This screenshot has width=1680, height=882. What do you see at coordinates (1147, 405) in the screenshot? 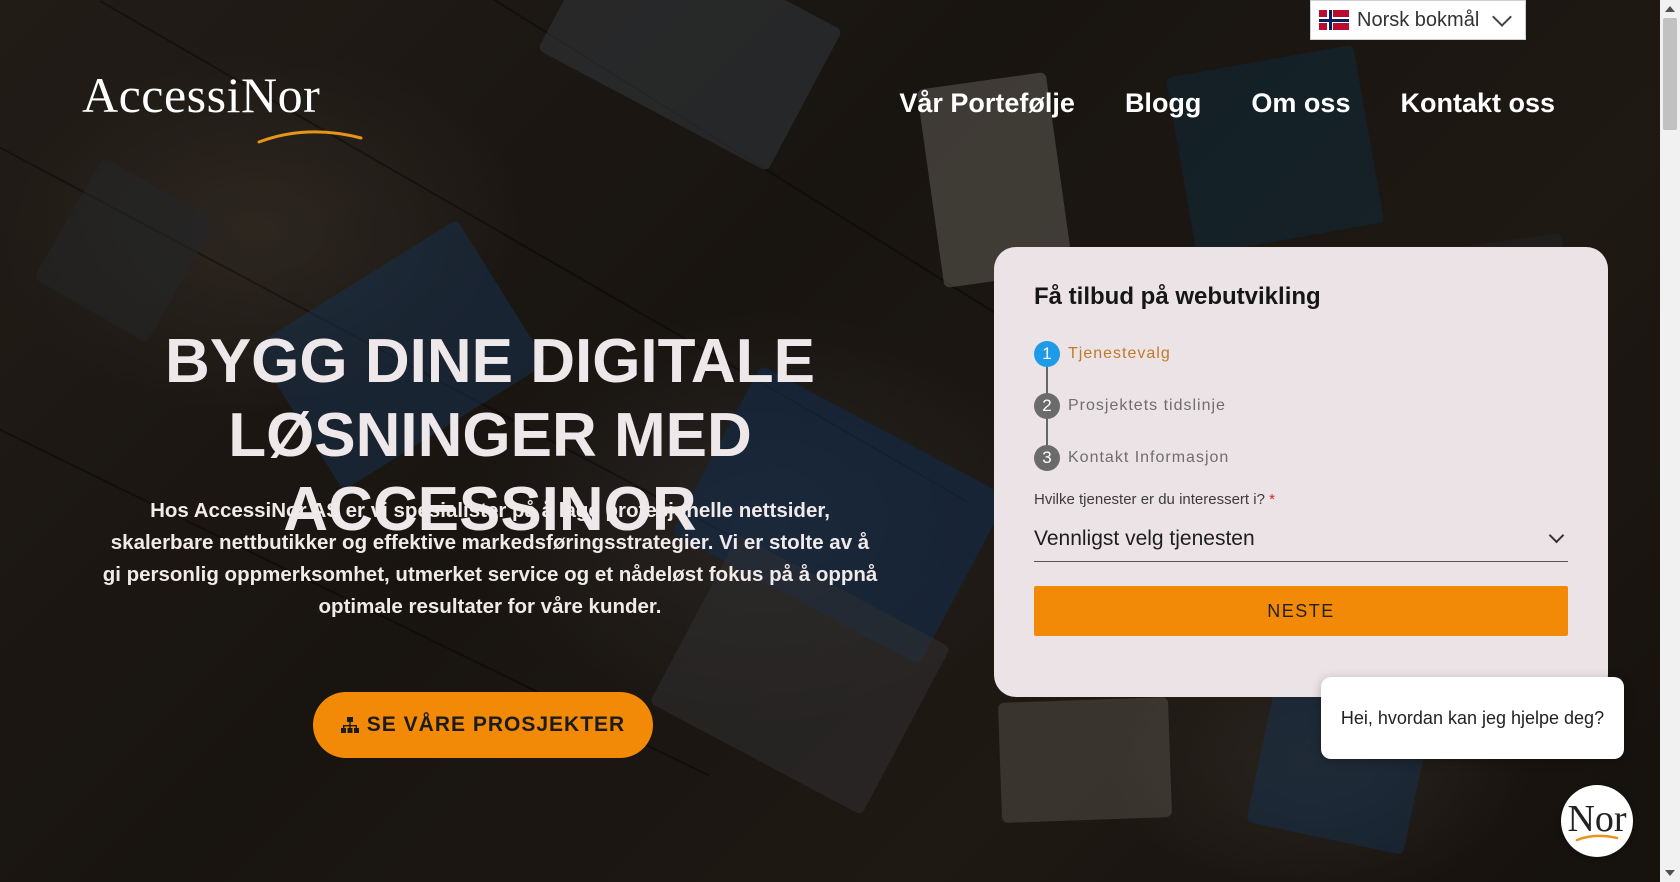
I see `step-label: Prosjektets tidslinje` at bounding box center [1147, 405].